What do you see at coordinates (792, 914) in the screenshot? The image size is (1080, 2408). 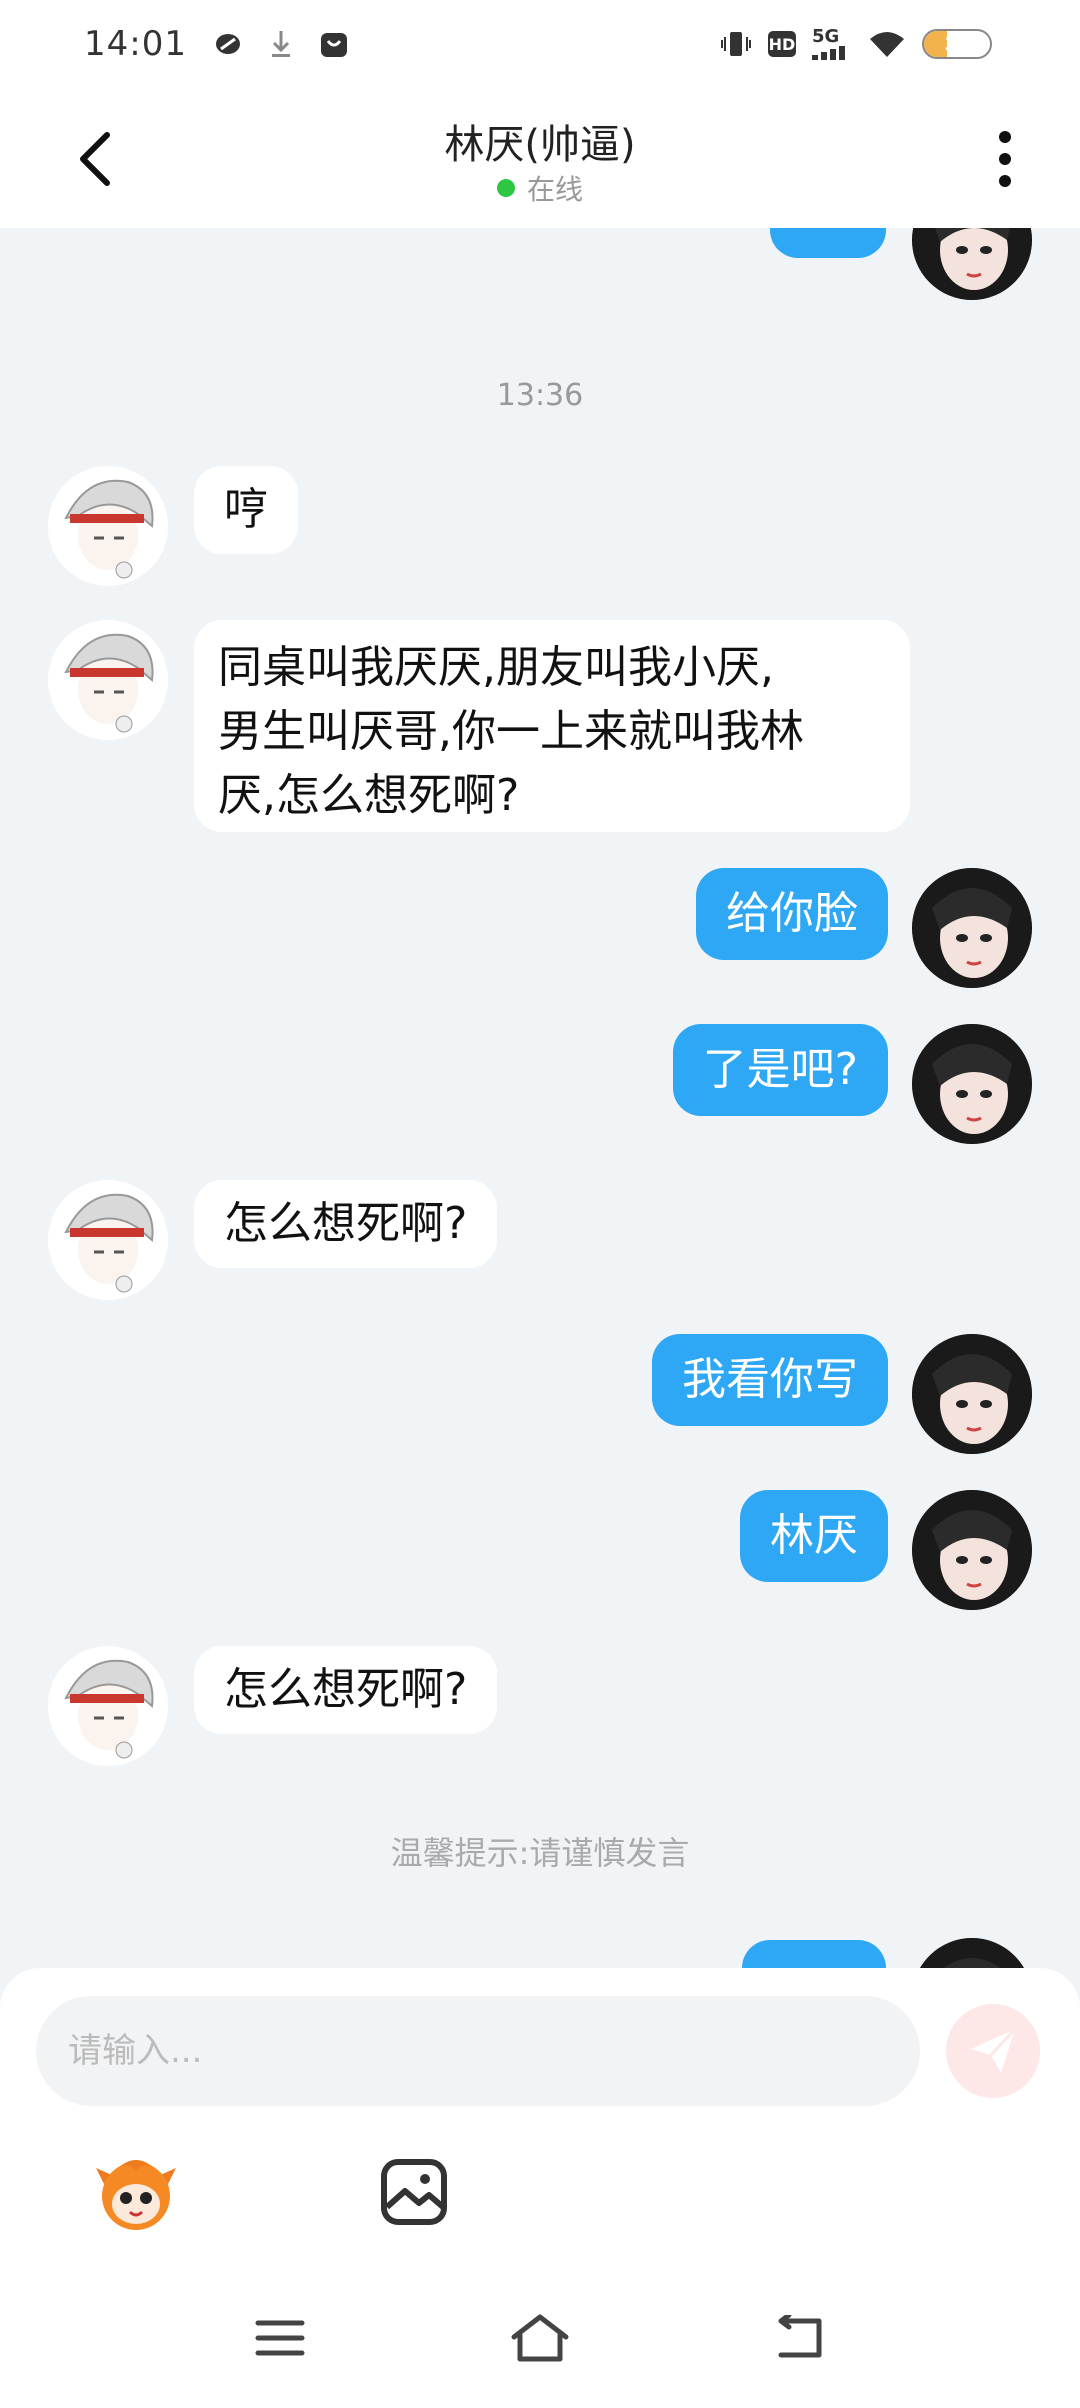 I see `message-bubble-sent: 给你脸` at bounding box center [792, 914].